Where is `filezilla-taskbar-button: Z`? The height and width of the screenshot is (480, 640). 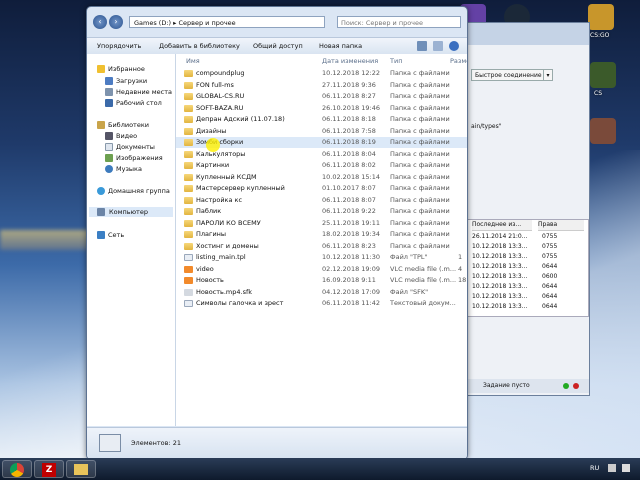 filezilla-taskbar-button: Z is located at coordinates (49, 469).